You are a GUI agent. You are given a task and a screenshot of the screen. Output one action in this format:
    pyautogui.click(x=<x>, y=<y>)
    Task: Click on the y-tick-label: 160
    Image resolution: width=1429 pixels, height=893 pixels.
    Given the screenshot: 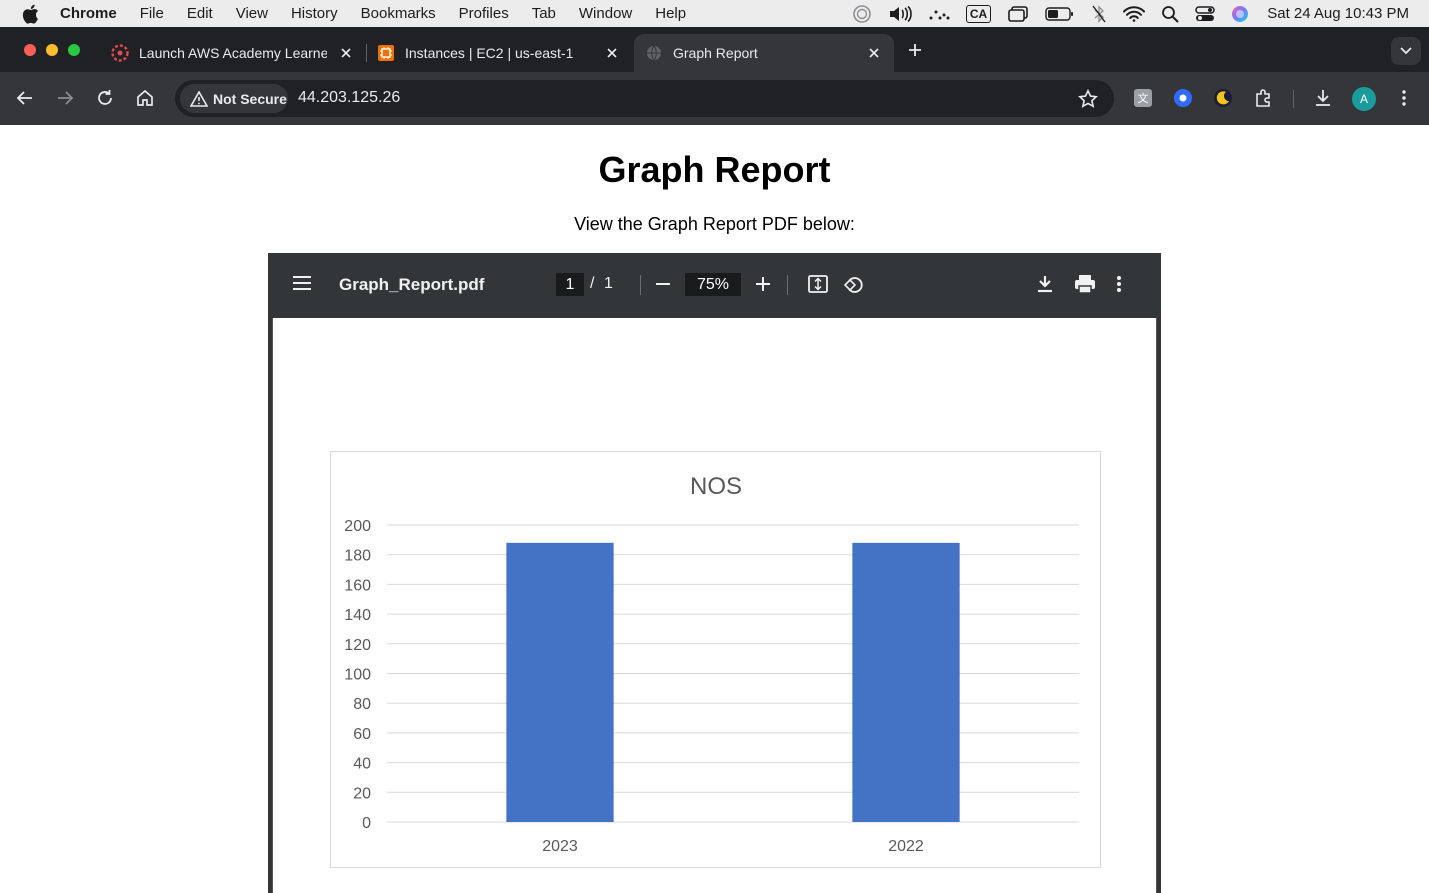 What is the action you would take?
    pyautogui.click(x=357, y=585)
    